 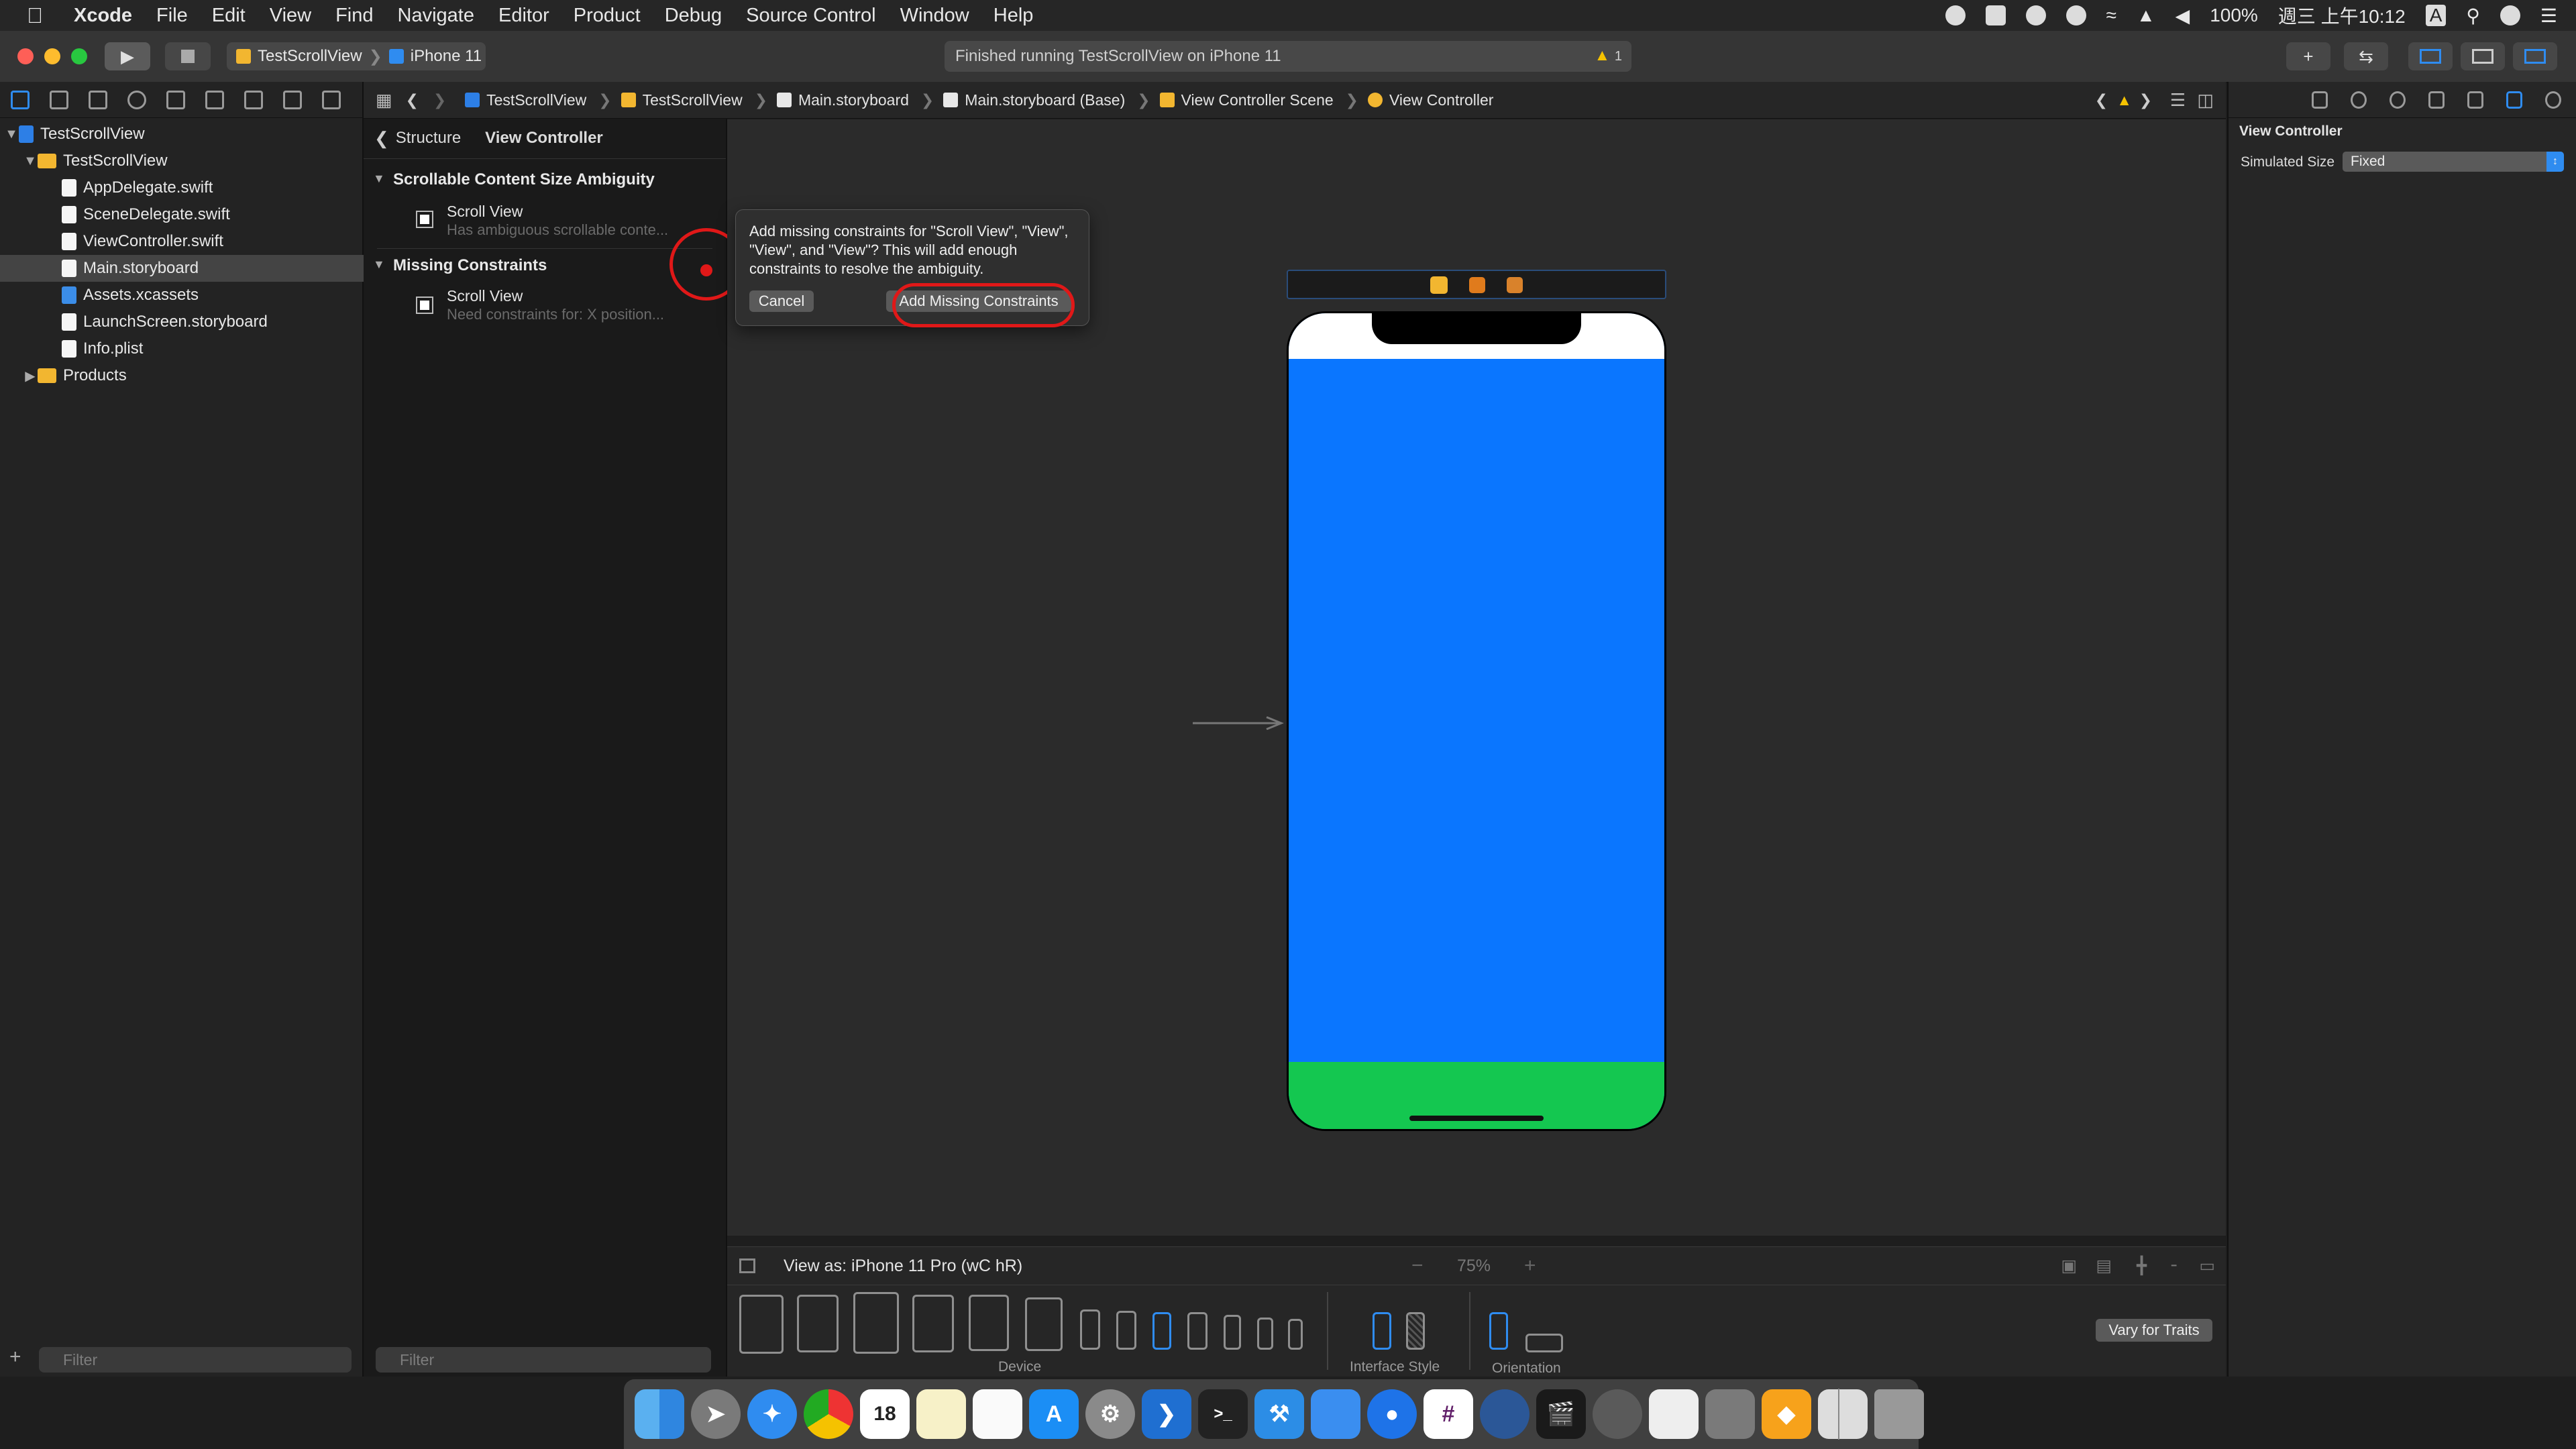 I want to click on safari-icon: ✦, so click(x=772, y=1414).